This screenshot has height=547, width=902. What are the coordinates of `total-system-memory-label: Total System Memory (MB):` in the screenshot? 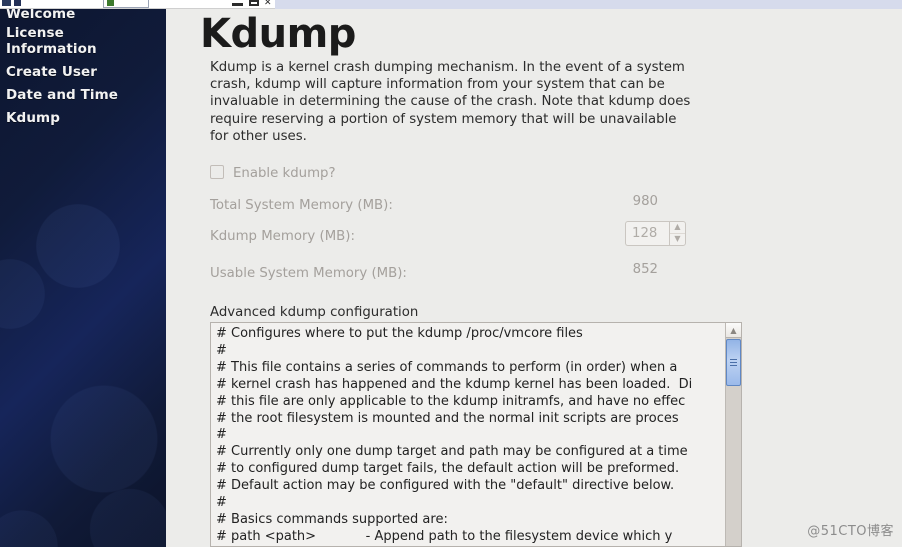 It's located at (301, 205).